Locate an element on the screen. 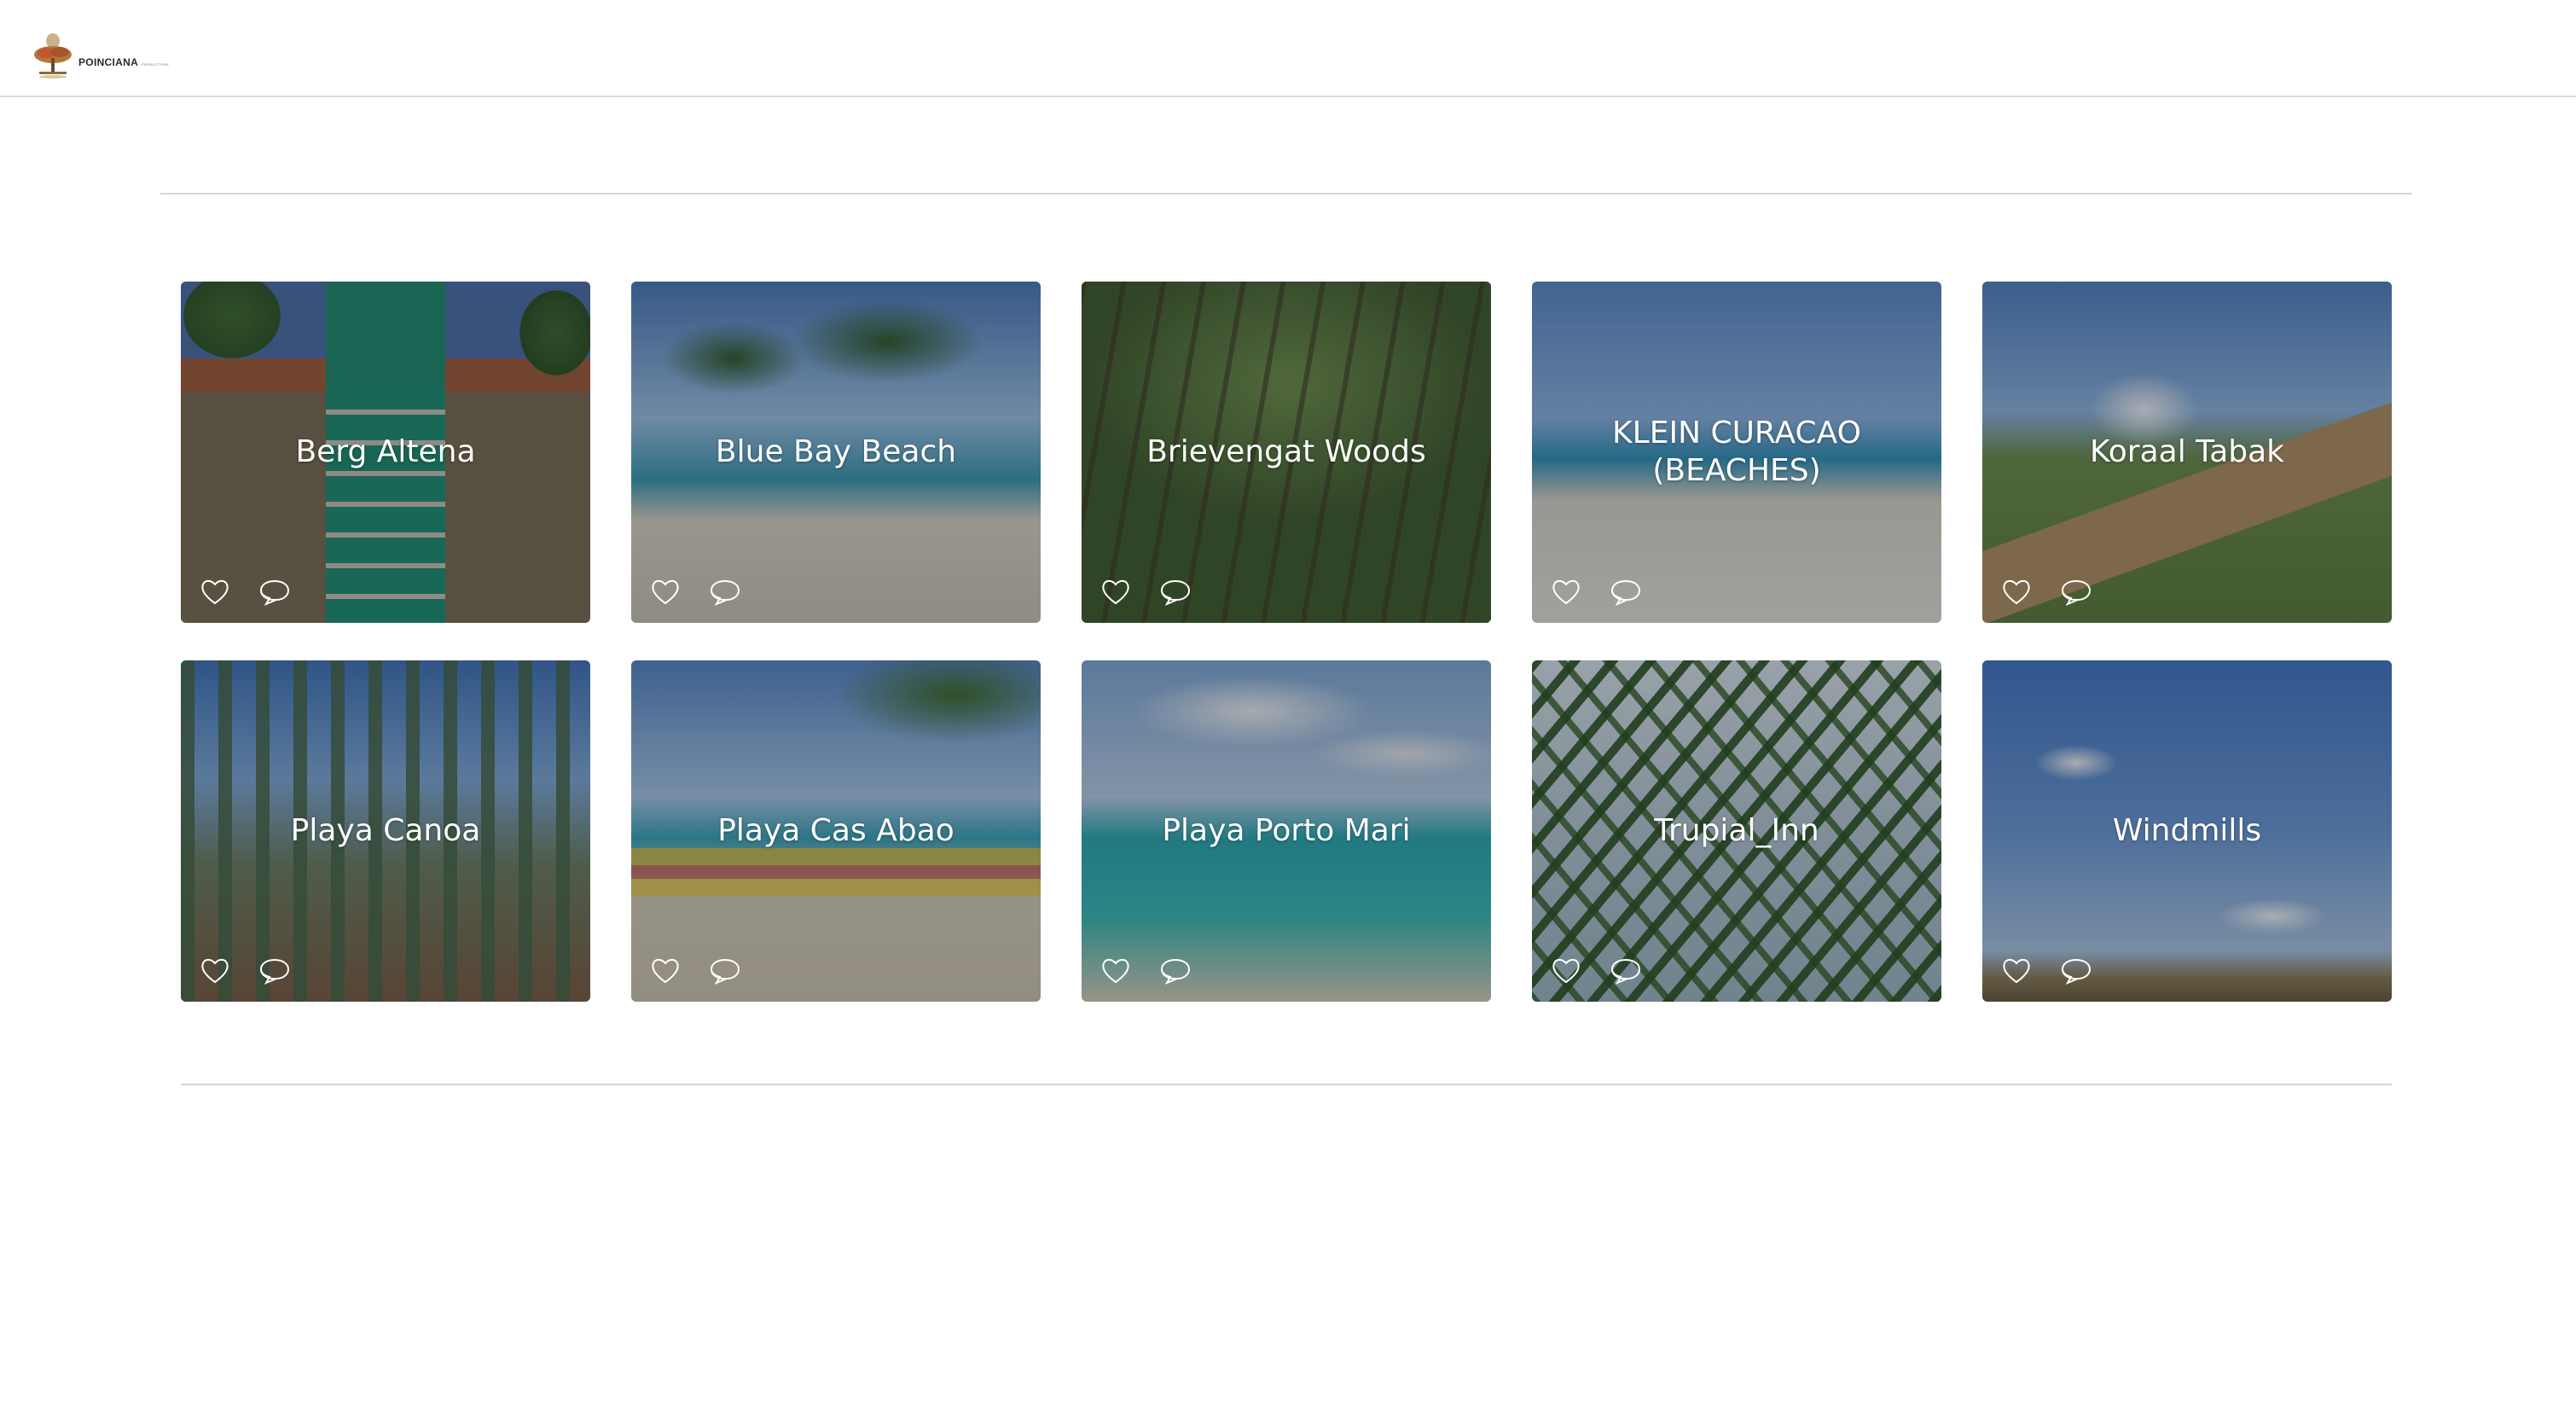  album-card: Blue Bay Beach is located at coordinates (836, 452).